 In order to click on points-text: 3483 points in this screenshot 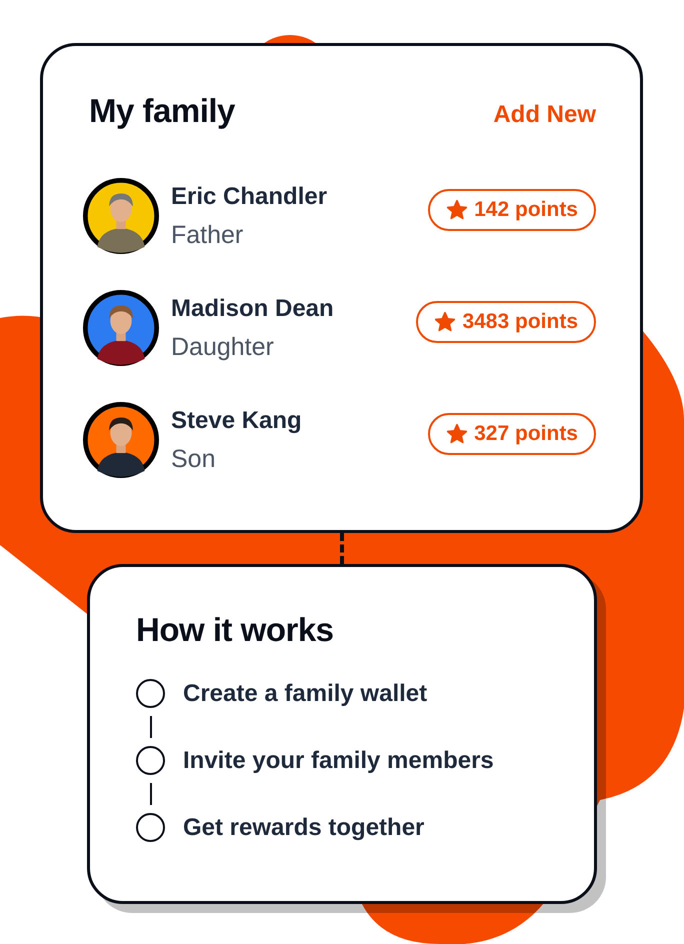, I will do `click(520, 322)`.